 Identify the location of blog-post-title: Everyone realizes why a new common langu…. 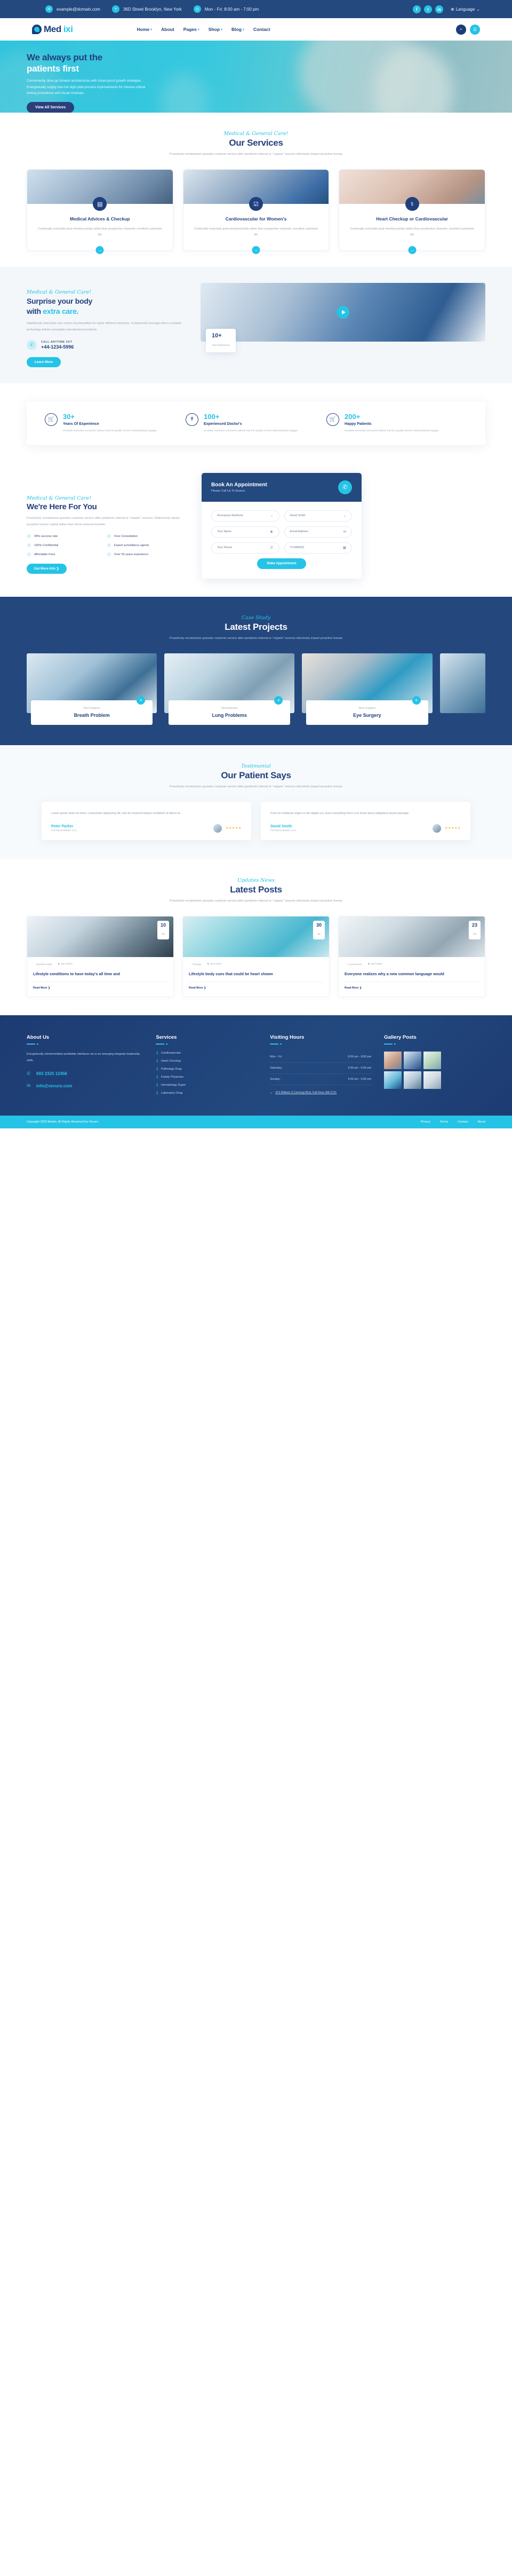
(412, 974).